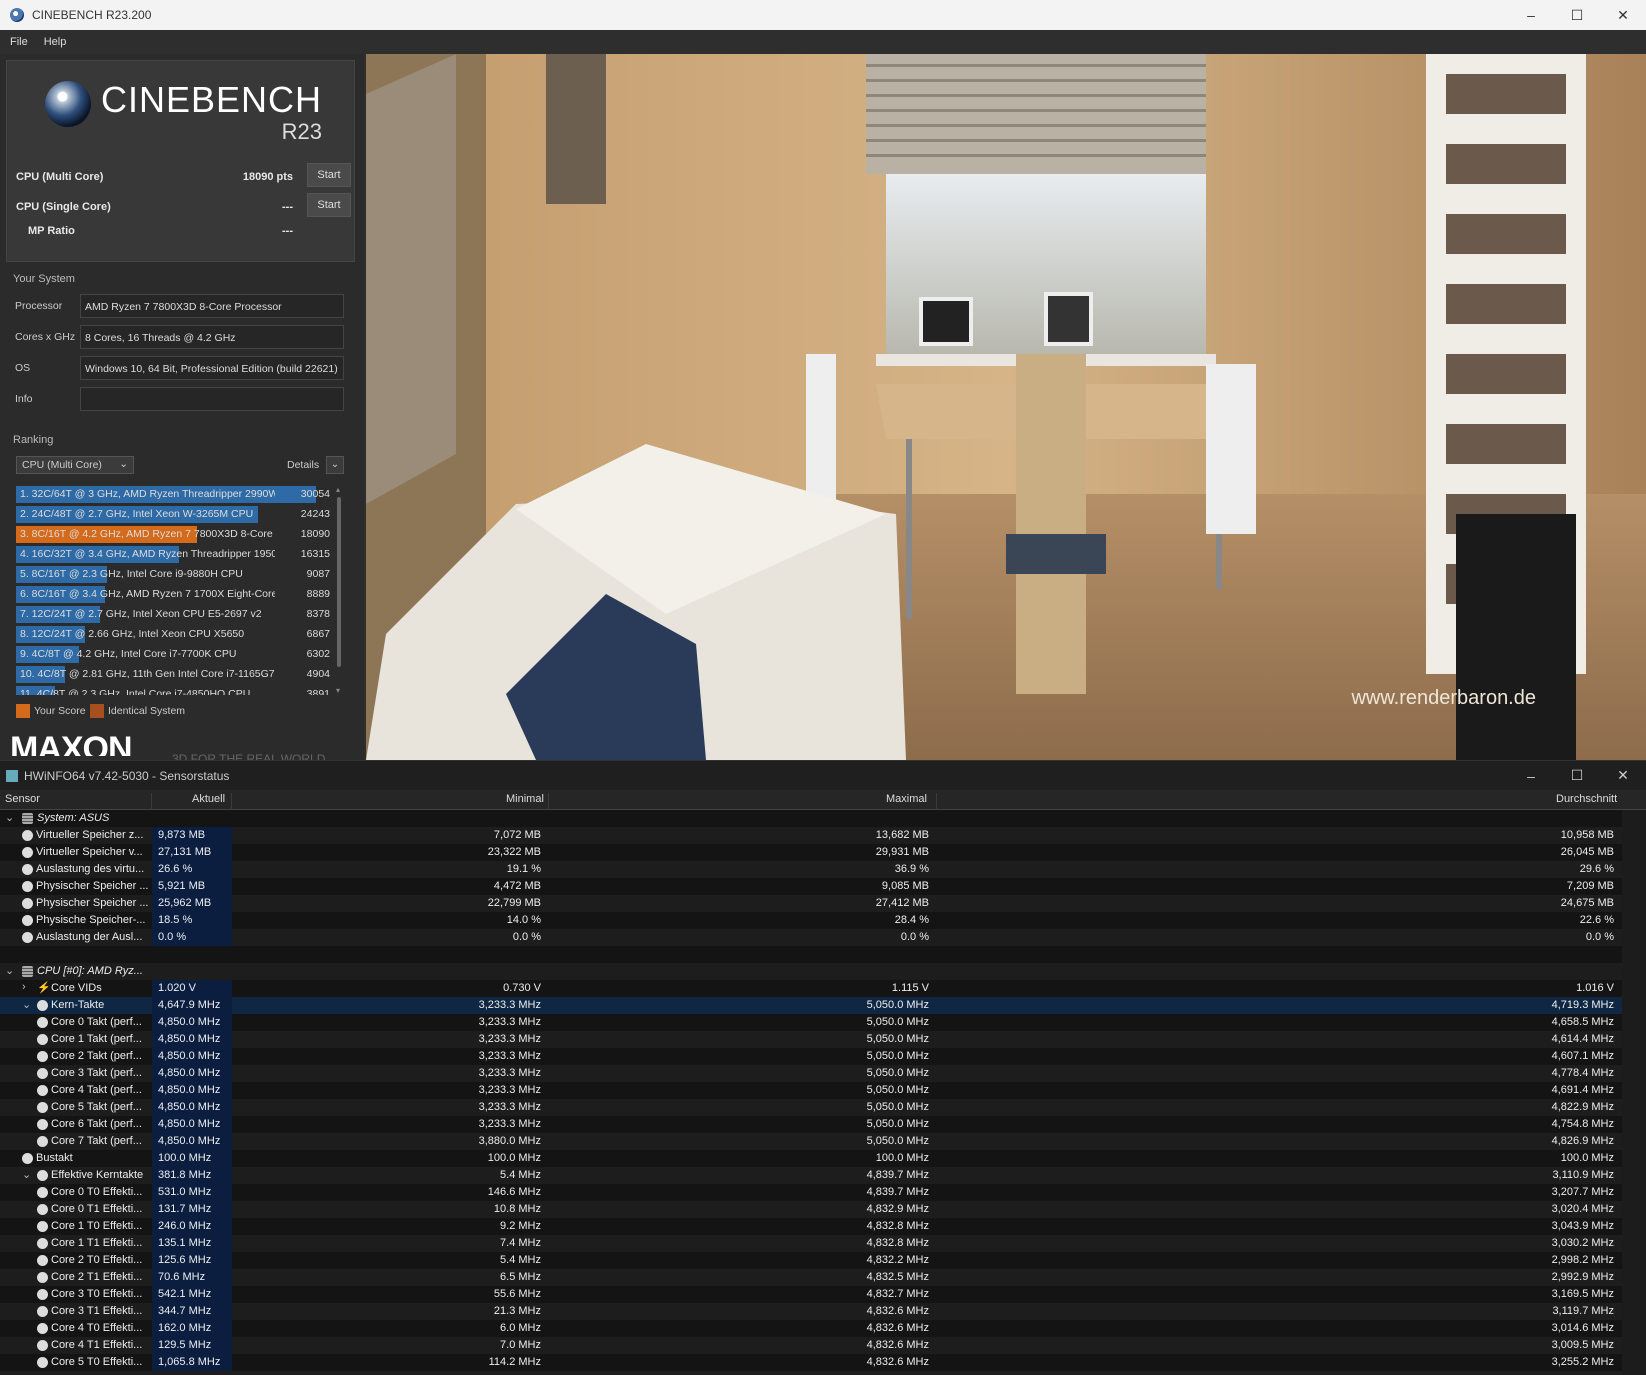  What do you see at coordinates (339, 582) in the screenshot?
I see `scroll-thumb` at bounding box center [339, 582].